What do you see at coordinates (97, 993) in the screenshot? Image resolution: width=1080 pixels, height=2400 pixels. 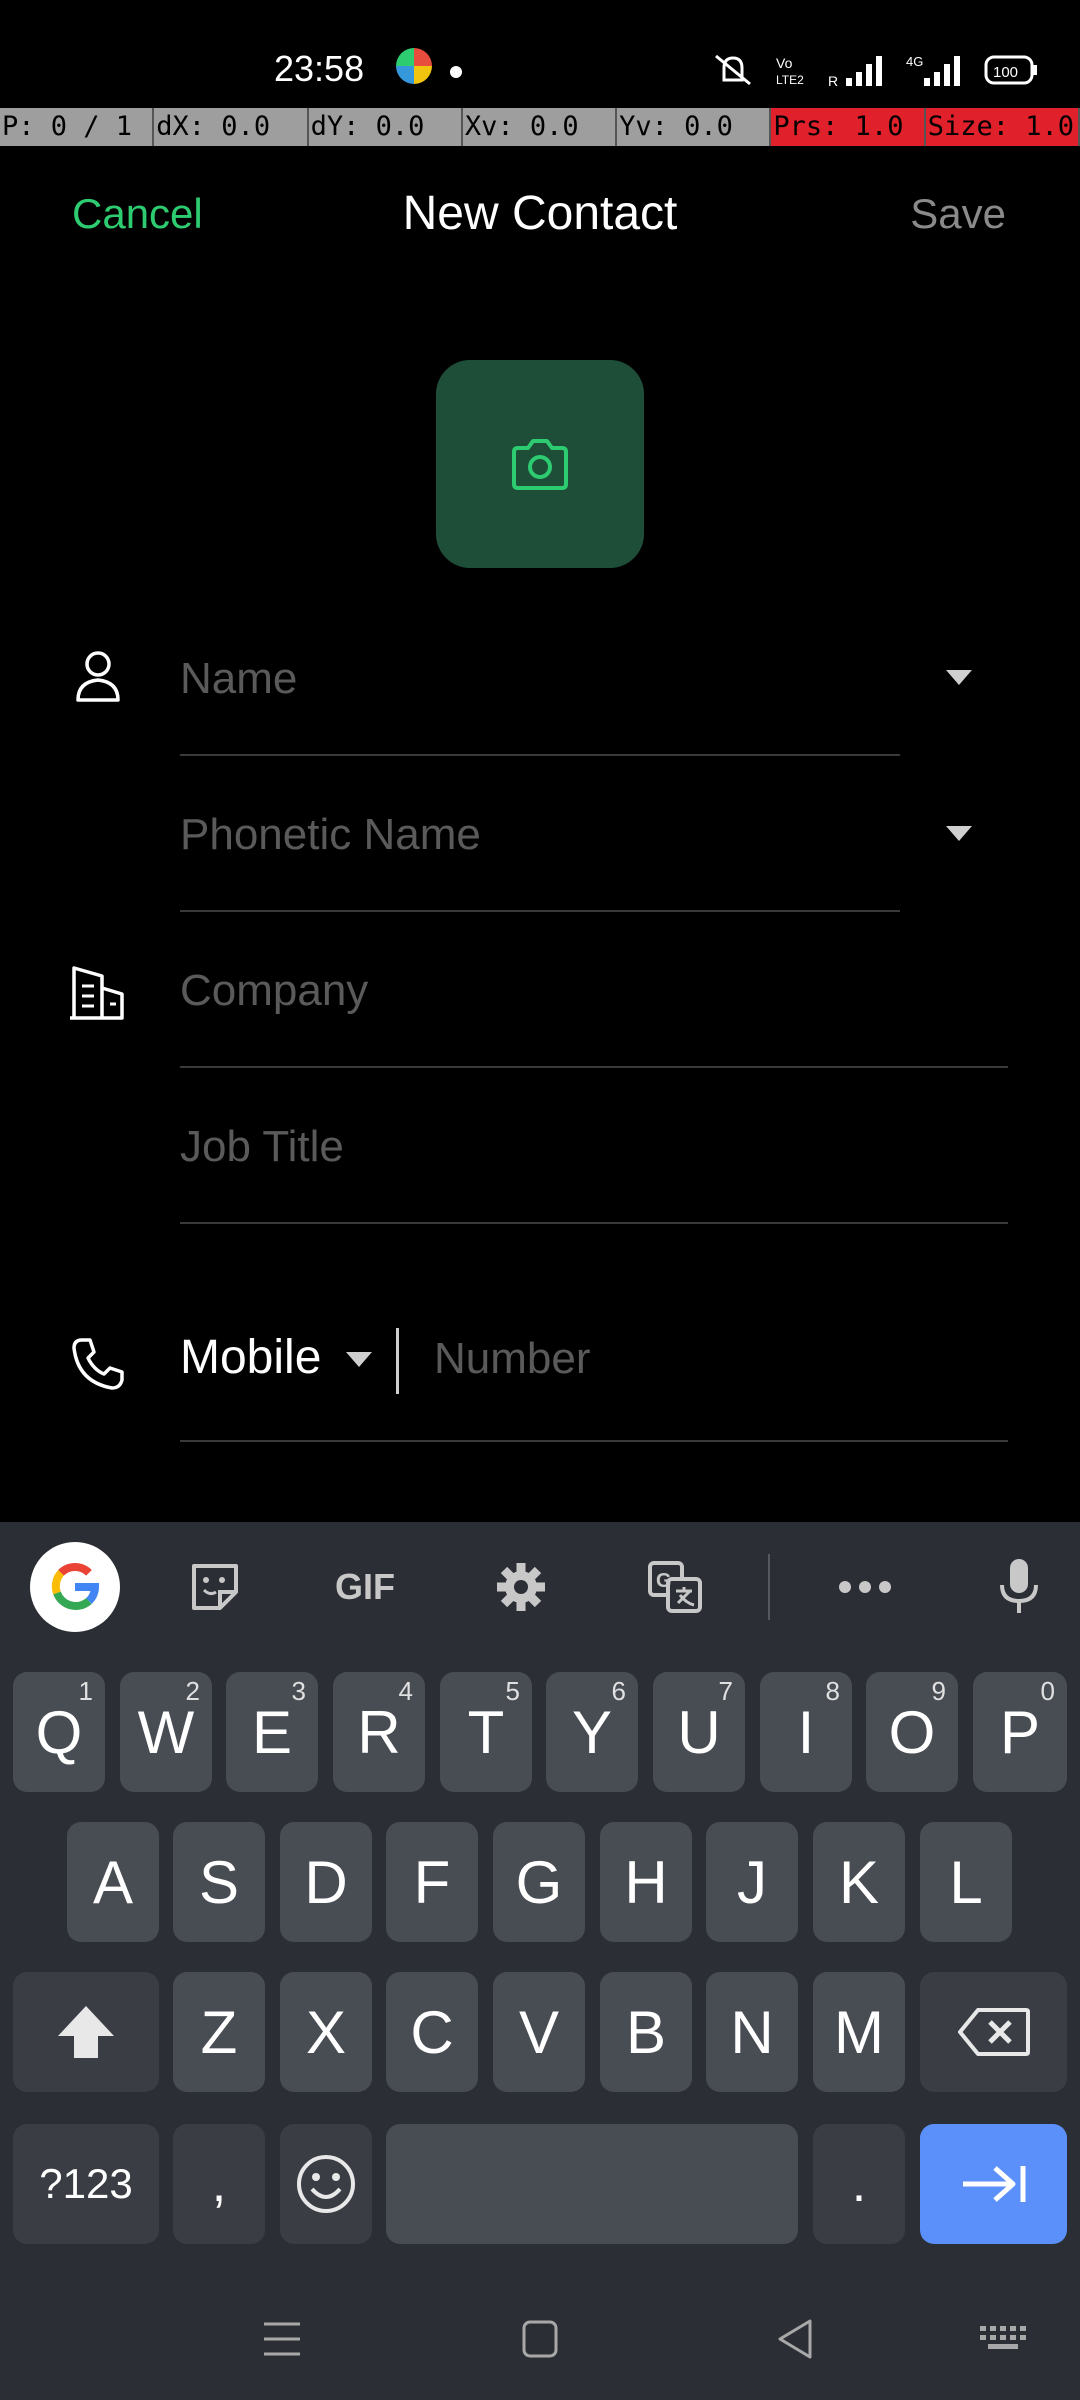 I see `building-icon` at bounding box center [97, 993].